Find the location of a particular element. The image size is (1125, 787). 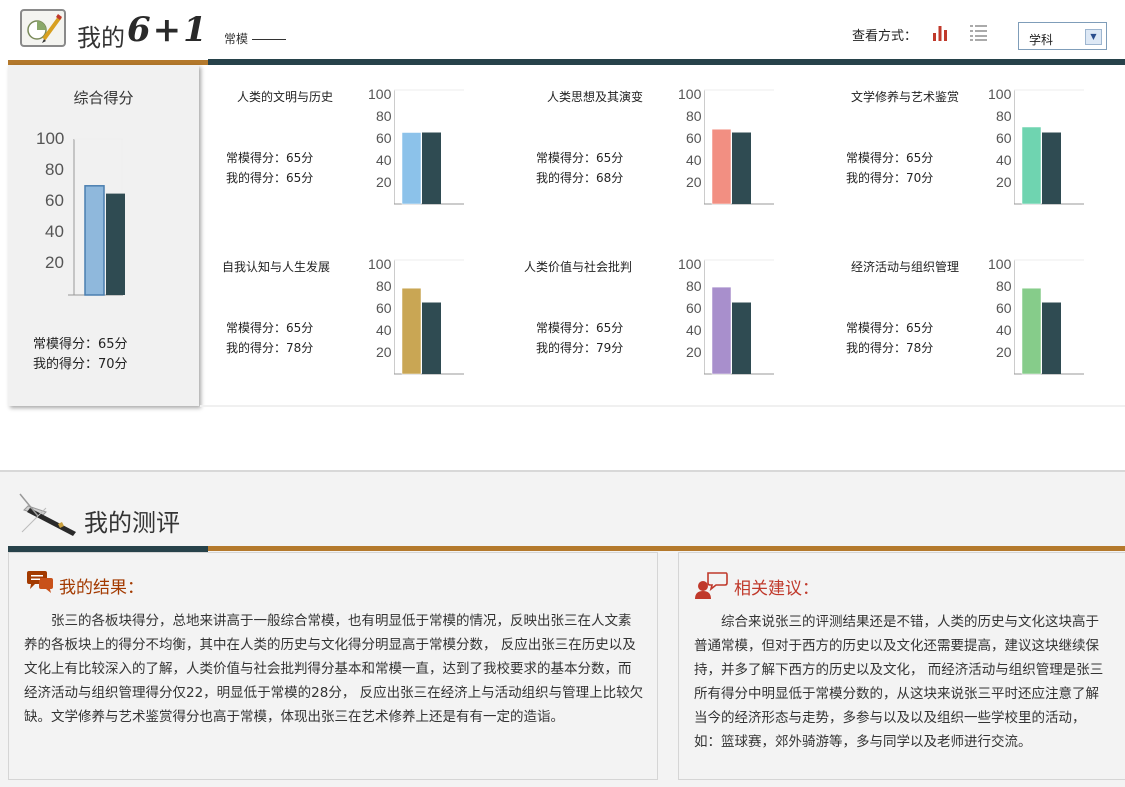

summary-tick-100: 100 is located at coordinates (50, 138).